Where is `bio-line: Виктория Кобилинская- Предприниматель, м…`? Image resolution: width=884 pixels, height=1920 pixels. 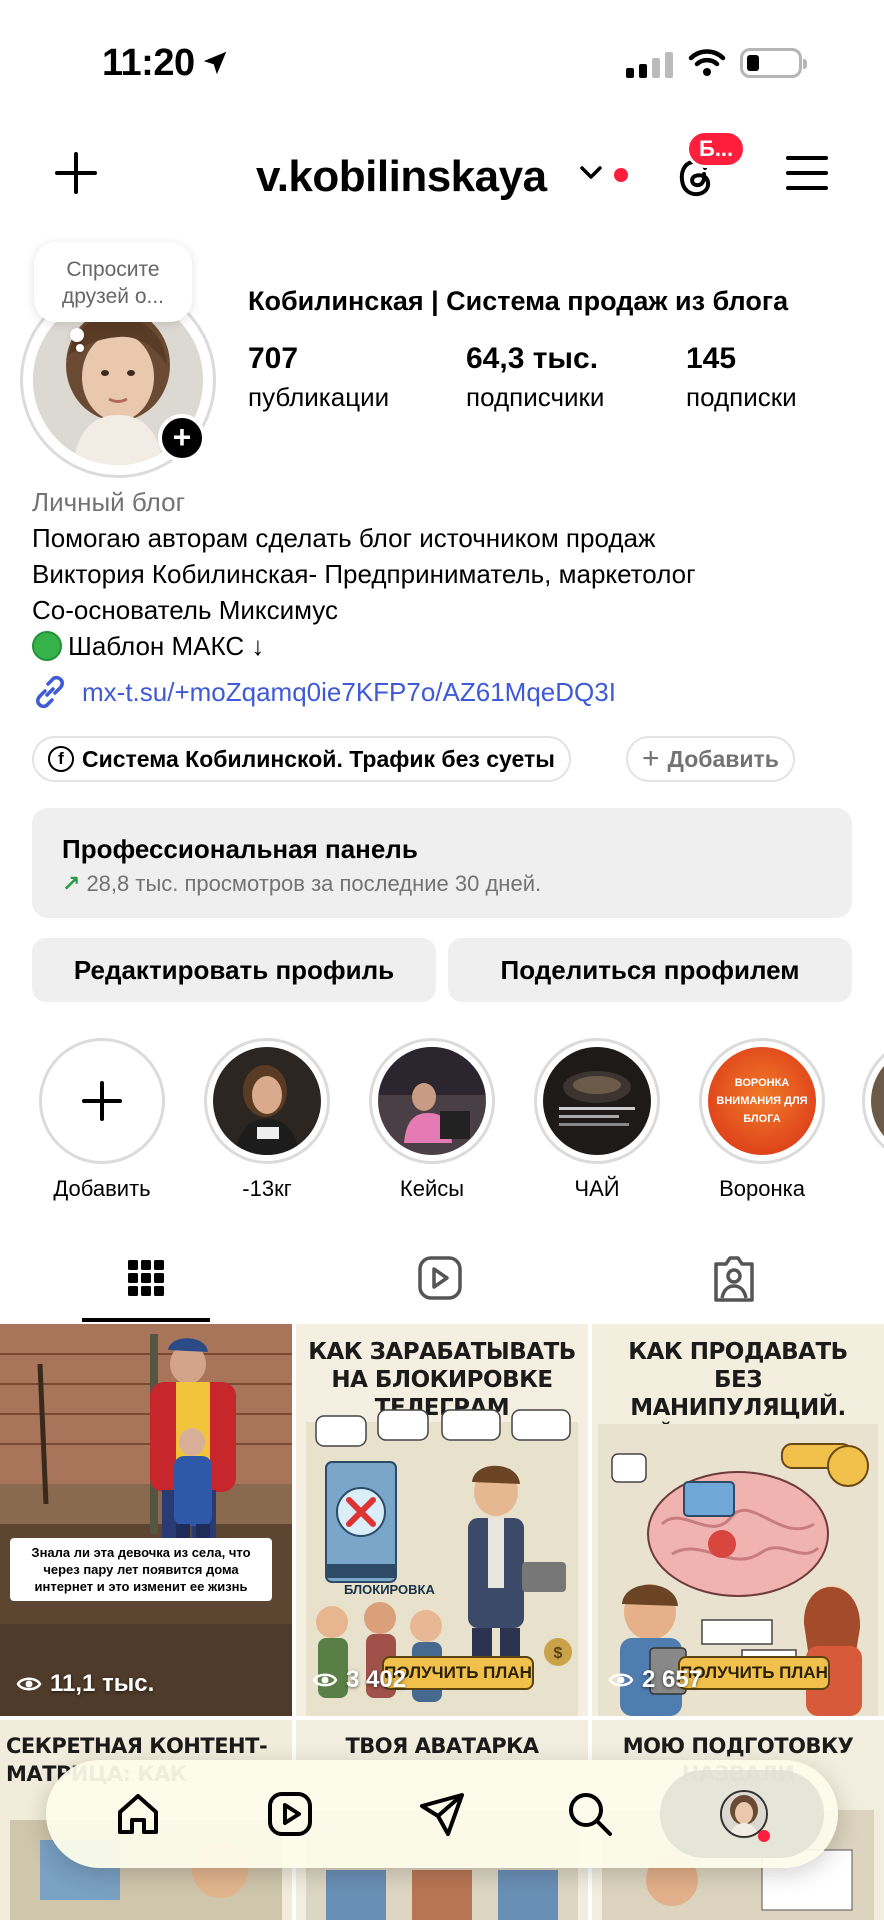 bio-line: Виктория Кобилинская- Предприниматель, м… is located at coordinates (364, 574).